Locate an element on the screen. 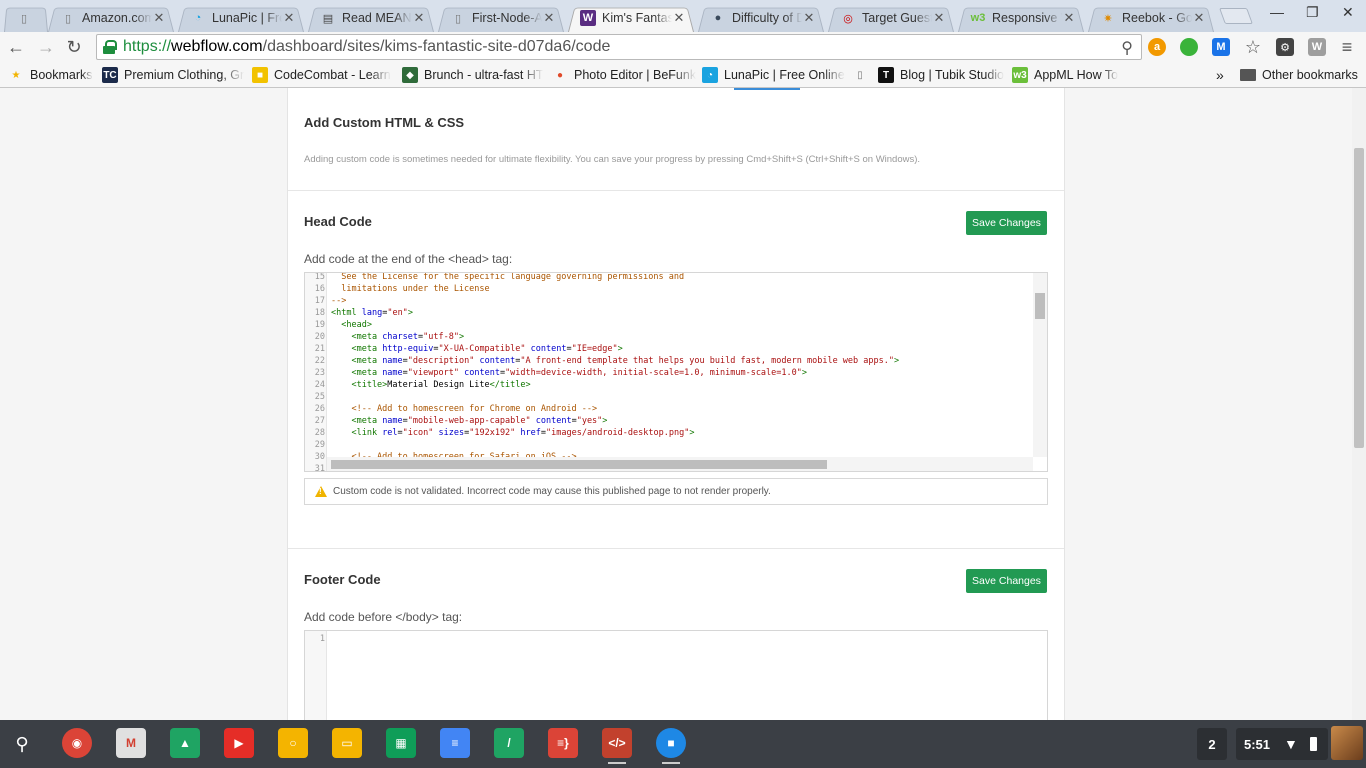 This screenshot has width=1366, height=768. befunky-icon: ● is located at coordinates (560, 75).